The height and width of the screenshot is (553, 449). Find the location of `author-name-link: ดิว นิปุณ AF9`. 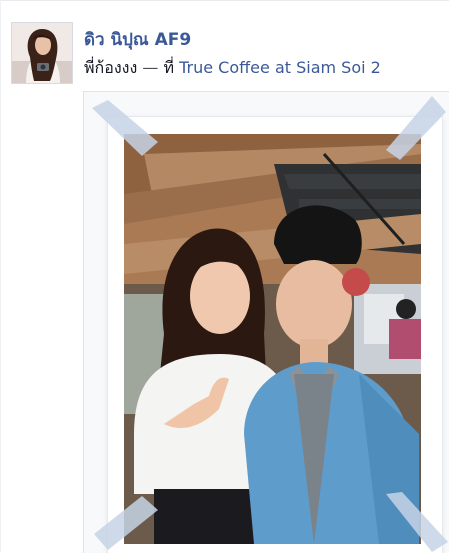

author-name-link: ดิว นิปุณ AF9 is located at coordinates (137, 39).